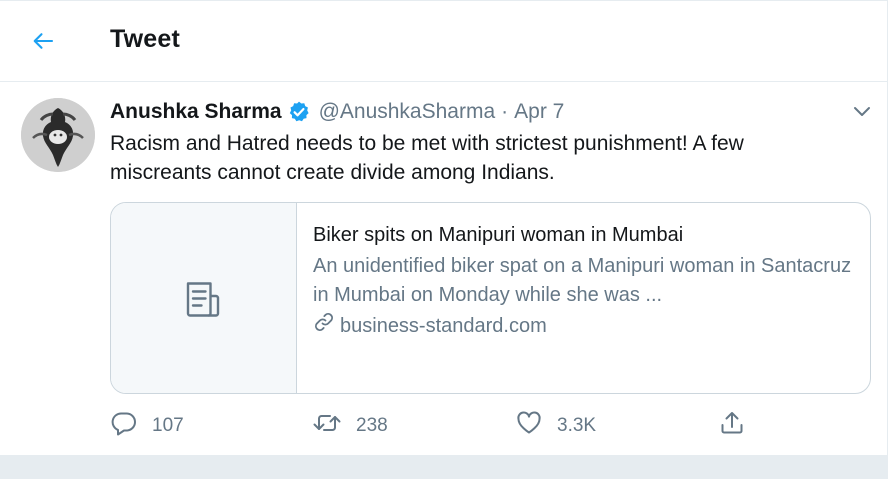  What do you see at coordinates (124, 426) in the screenshot?
I see `reply-icon` at bounding box center [124, 426].